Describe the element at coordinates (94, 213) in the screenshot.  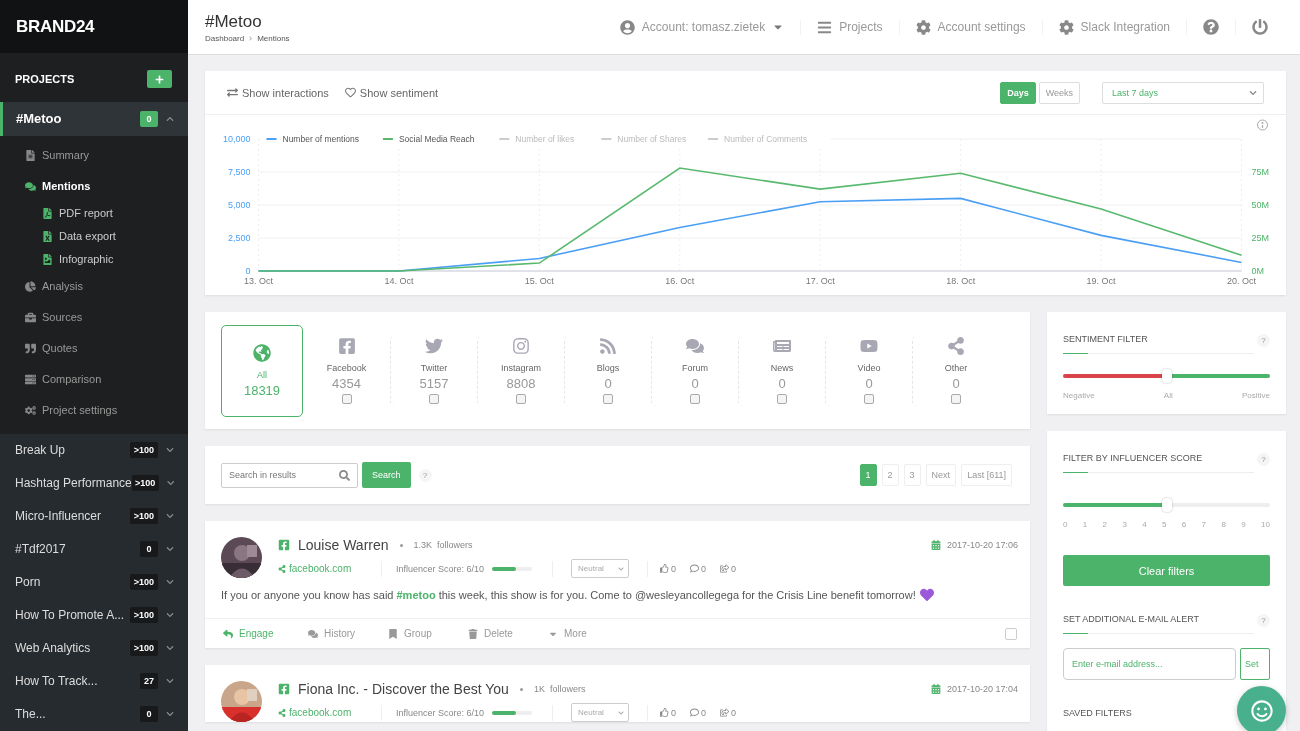
I see `submenu-item: PDF report` at that location.